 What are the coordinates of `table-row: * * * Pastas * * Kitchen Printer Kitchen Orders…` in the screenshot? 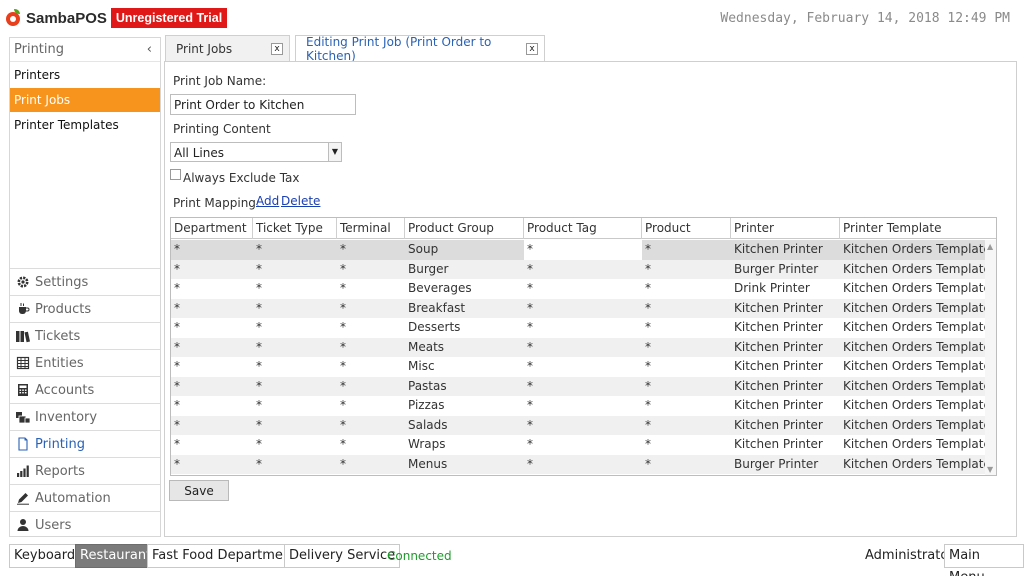 It's located at (583, 386).